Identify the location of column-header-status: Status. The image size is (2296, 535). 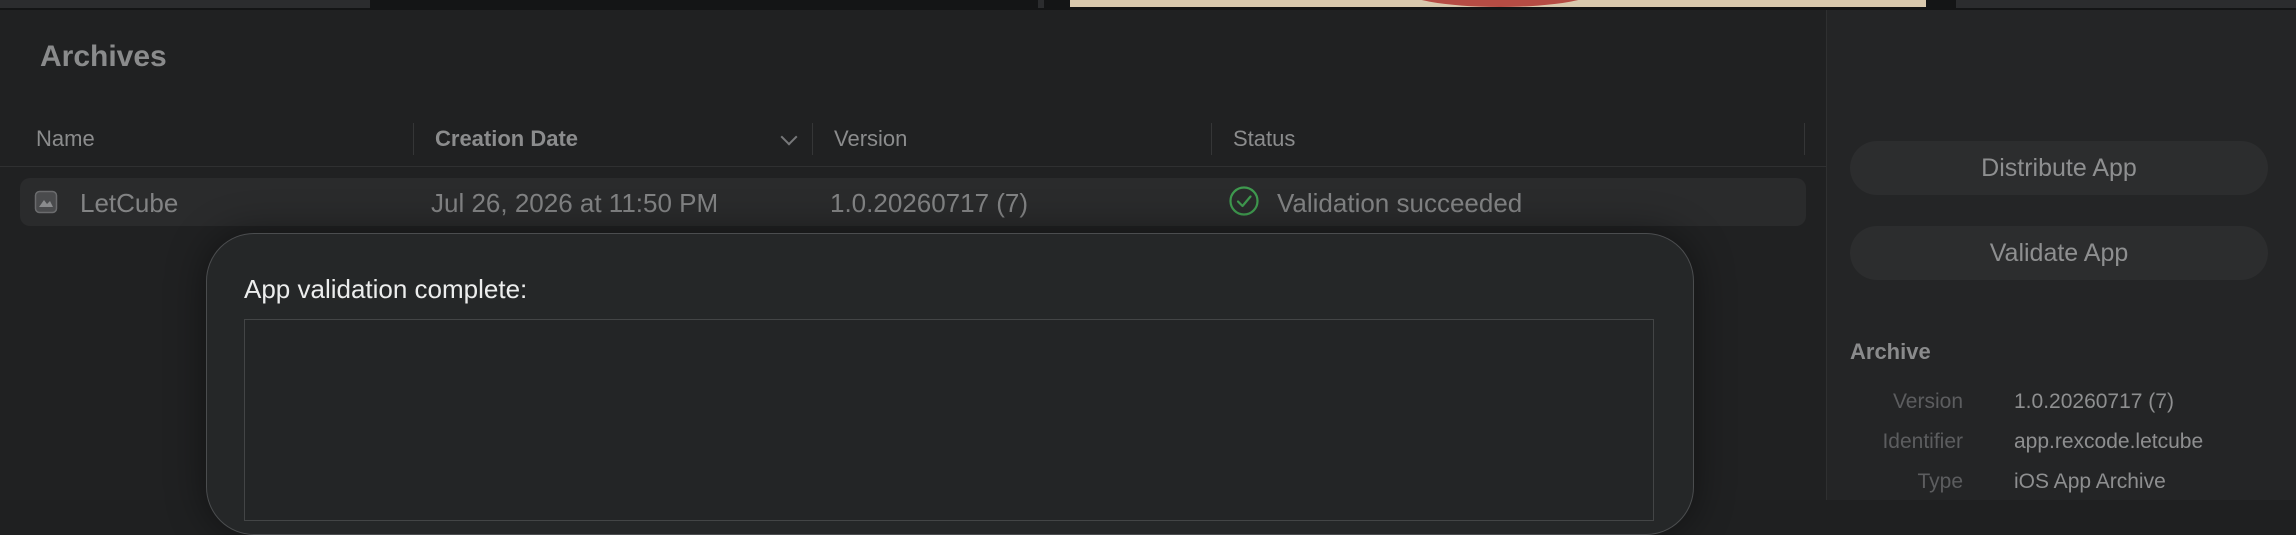
(1264, 139).